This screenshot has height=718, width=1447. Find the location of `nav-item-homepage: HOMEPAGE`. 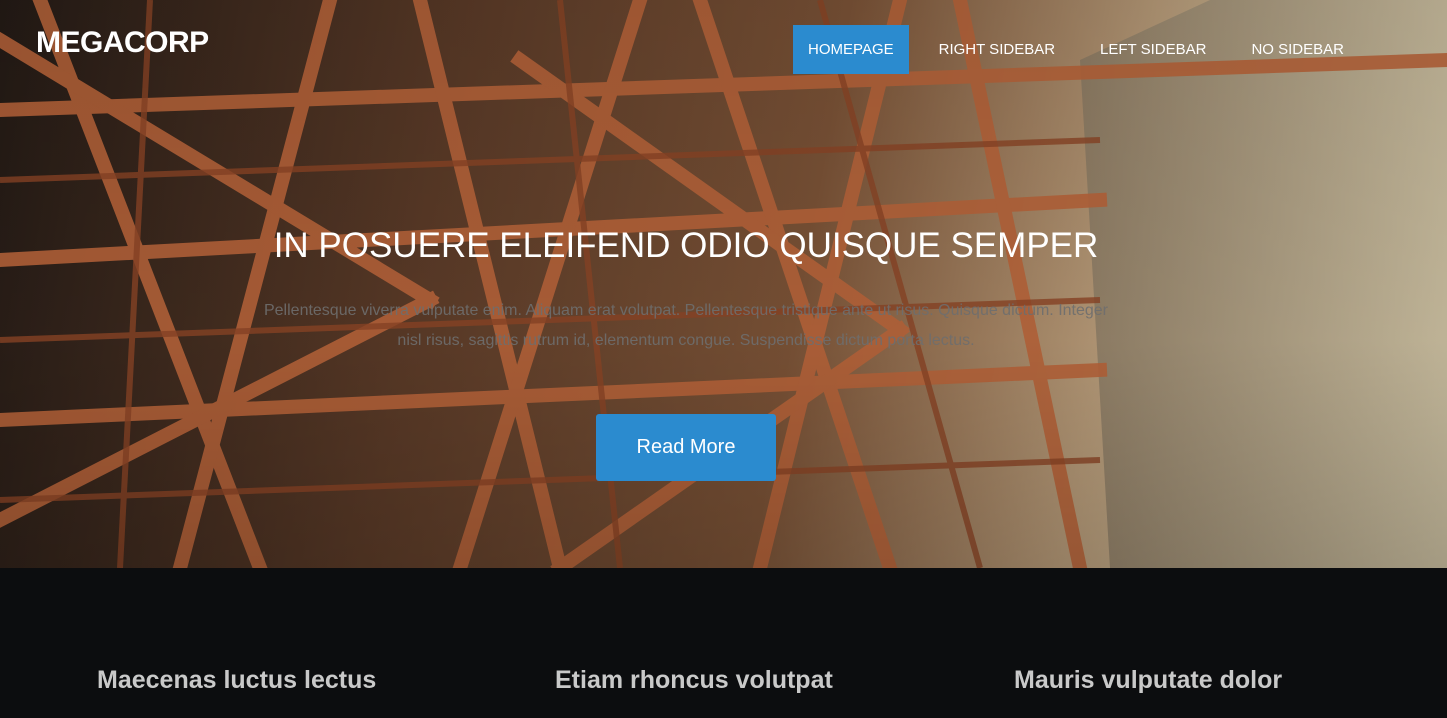

nav-item-homepage: HOMEPAGE is located at coordinates (851, 49).